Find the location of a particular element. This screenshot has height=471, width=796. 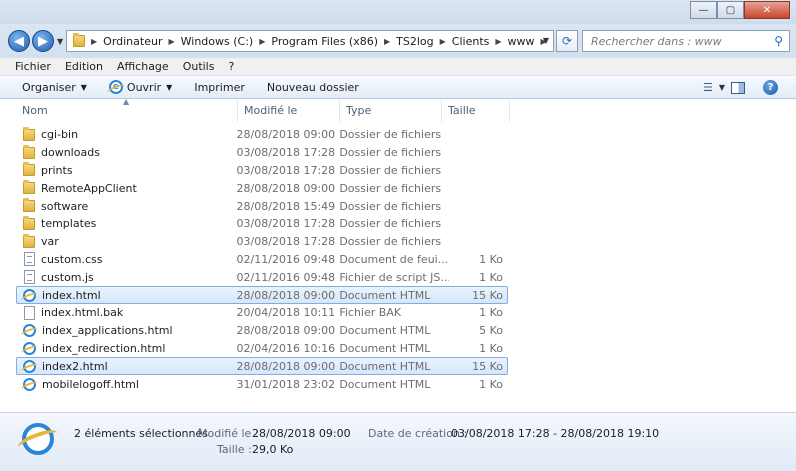

file-name: index.html.bak is located at coordinates (82, 313).